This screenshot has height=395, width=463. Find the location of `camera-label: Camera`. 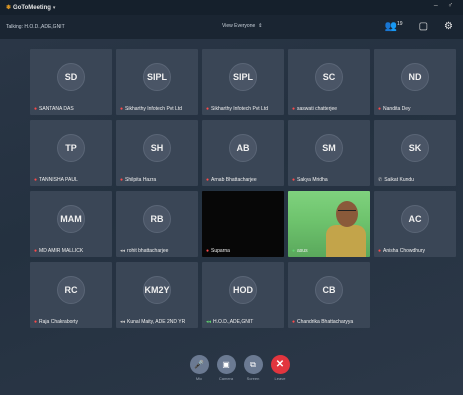

camera-label: Camera is located at coordinates (226, 378).